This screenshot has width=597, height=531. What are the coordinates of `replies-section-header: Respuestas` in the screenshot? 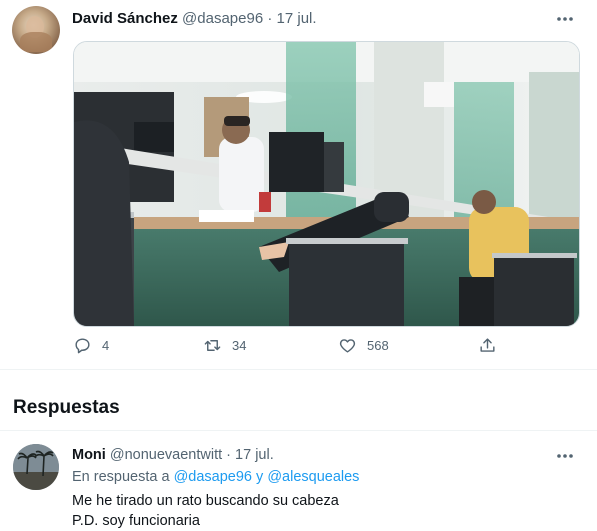 It's located at (298, 400).